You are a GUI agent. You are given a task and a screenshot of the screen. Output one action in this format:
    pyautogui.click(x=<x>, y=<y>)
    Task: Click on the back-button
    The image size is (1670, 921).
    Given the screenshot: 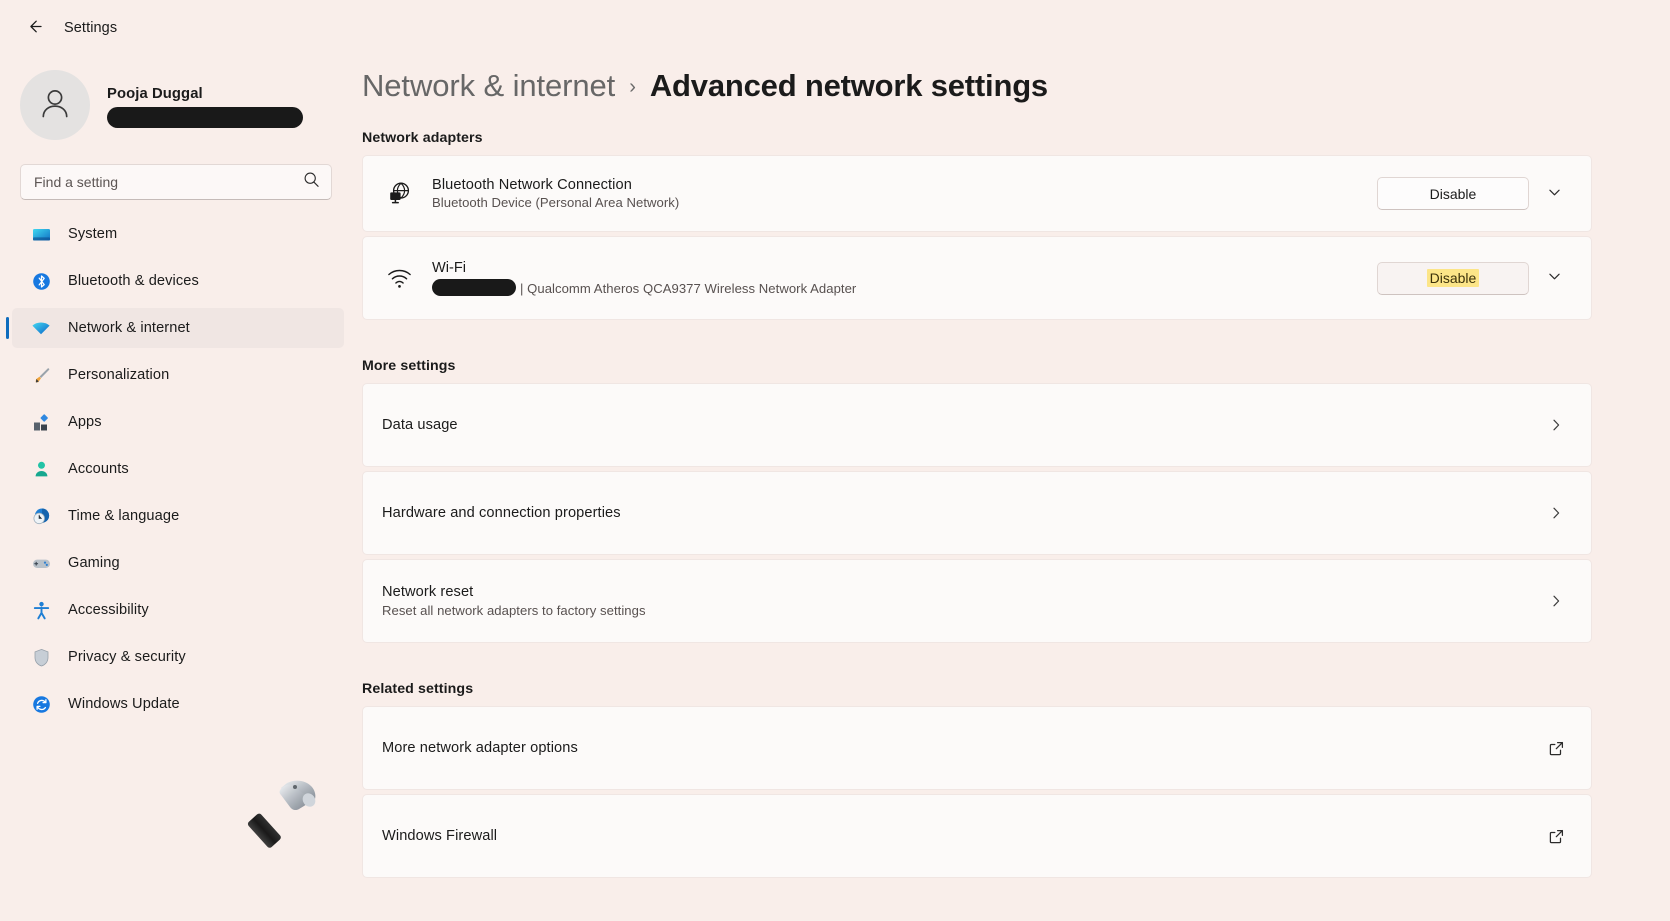 What is the action you would take?
    pyautogui.click(x=34, y=28)
    